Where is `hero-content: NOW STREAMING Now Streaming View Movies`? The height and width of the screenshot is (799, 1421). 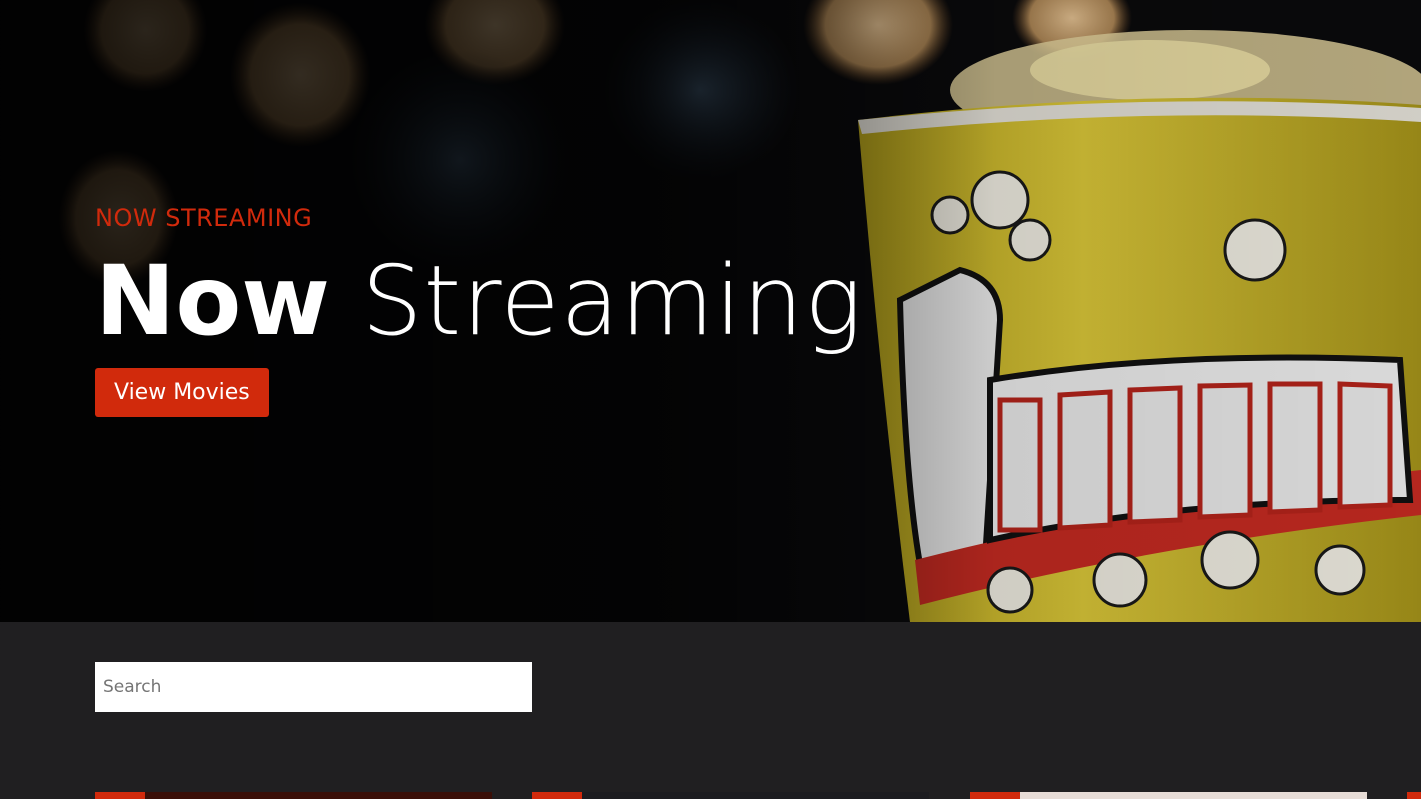
hero-content: NOW STREAMING Now Streaming View Movies is located at coordinates (479, 308).